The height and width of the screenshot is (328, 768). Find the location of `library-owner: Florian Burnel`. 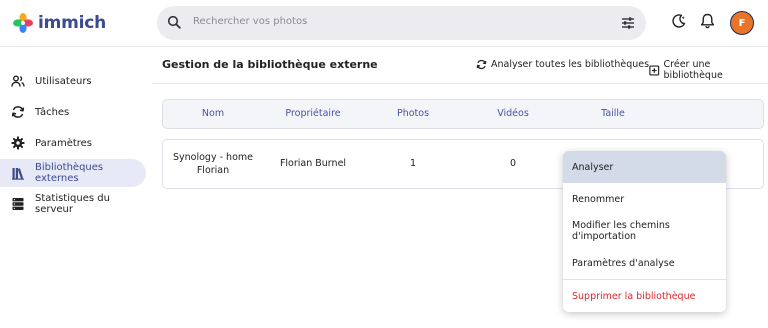

library-owner: Florian Burnel is located at coordinates (313, 163).